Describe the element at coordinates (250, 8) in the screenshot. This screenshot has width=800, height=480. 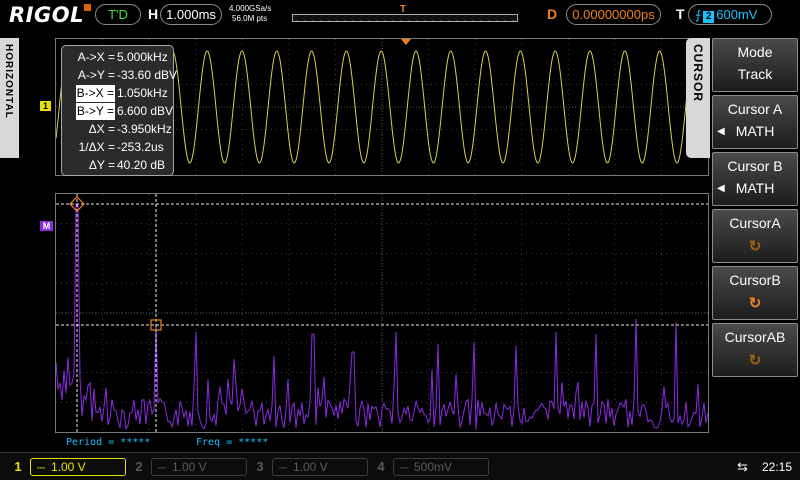
I see `sample-rate: 4.000GSa/s` at that location.